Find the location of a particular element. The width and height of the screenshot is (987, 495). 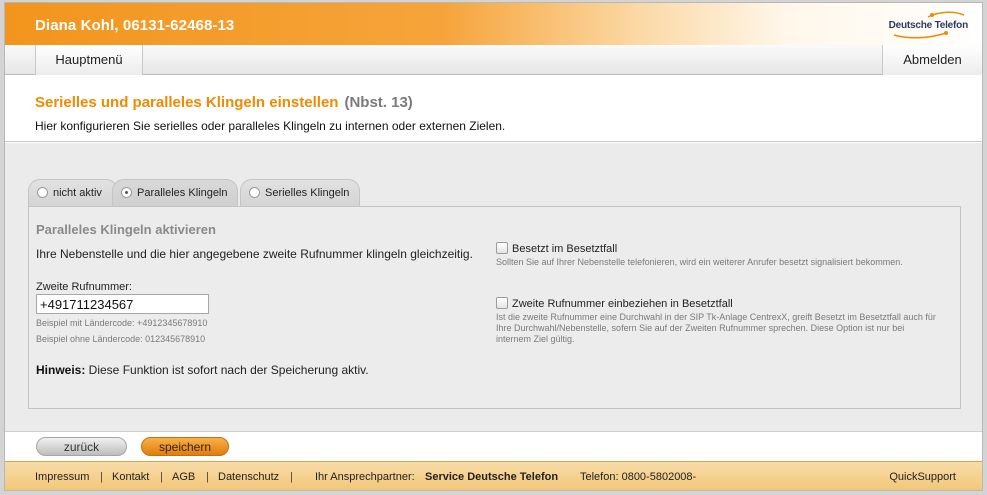

tab-label: nicht aktiv is located at coordinates (77, 193).